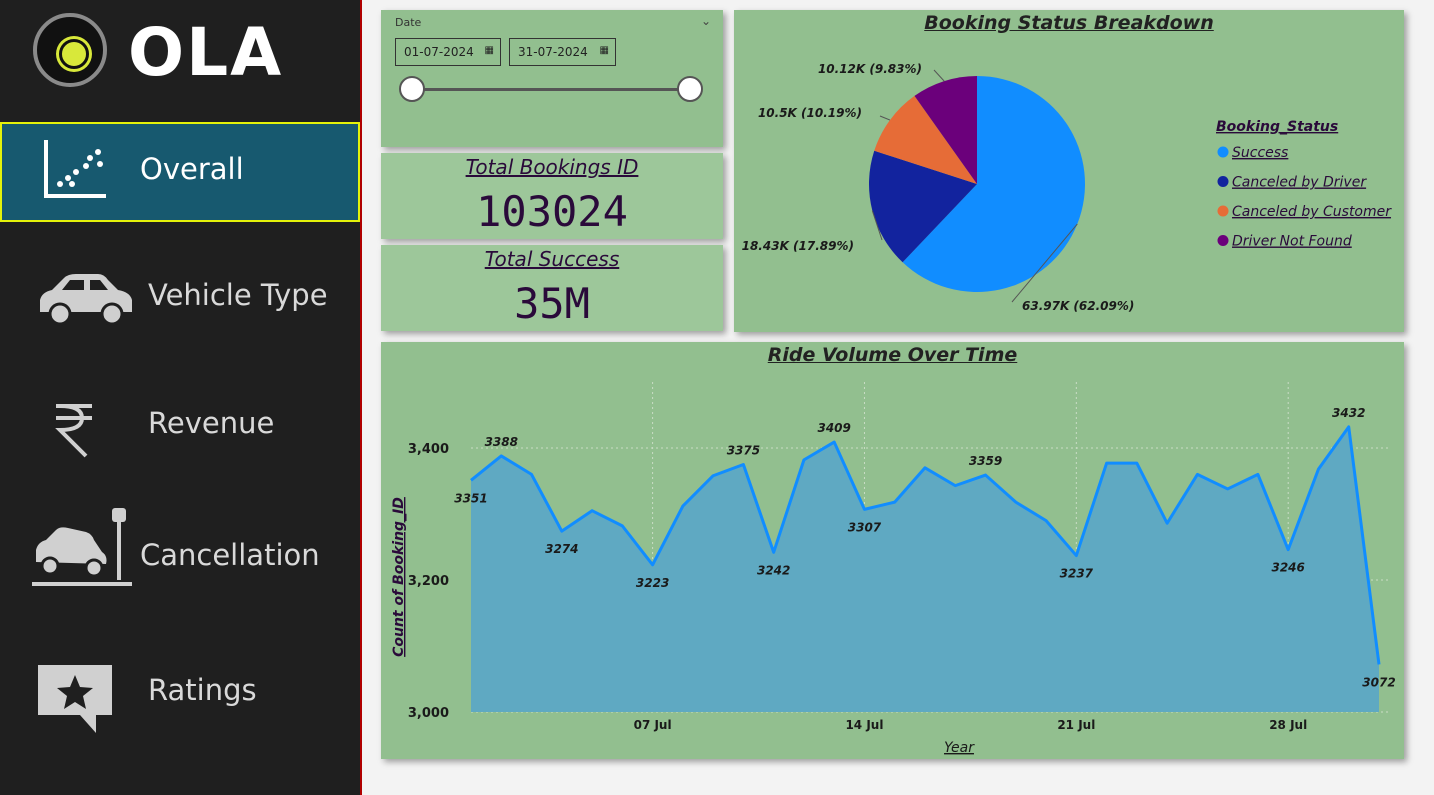 This screenshot has width=1434, height=795. Describe the element at coordinates (864, 725) in the screenshot. I see `x-tick-label: 14 Jul` at that location.